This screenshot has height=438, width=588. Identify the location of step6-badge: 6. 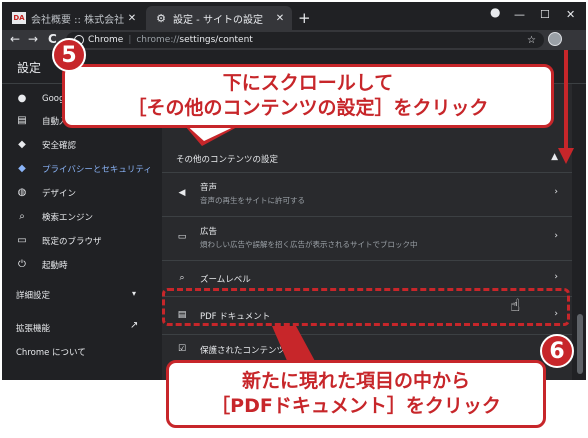
(557, 351).